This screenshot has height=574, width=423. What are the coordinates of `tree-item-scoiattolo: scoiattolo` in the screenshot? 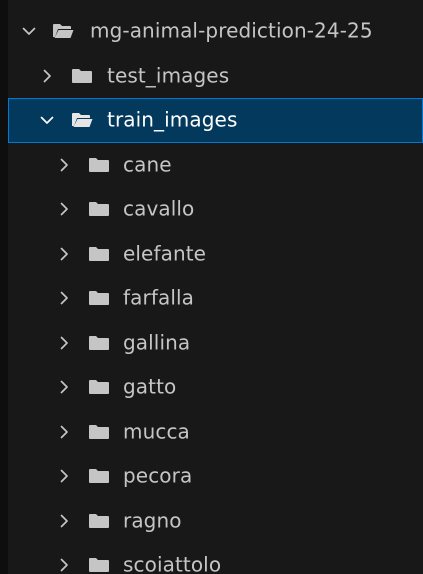 It's located at (215, 558).